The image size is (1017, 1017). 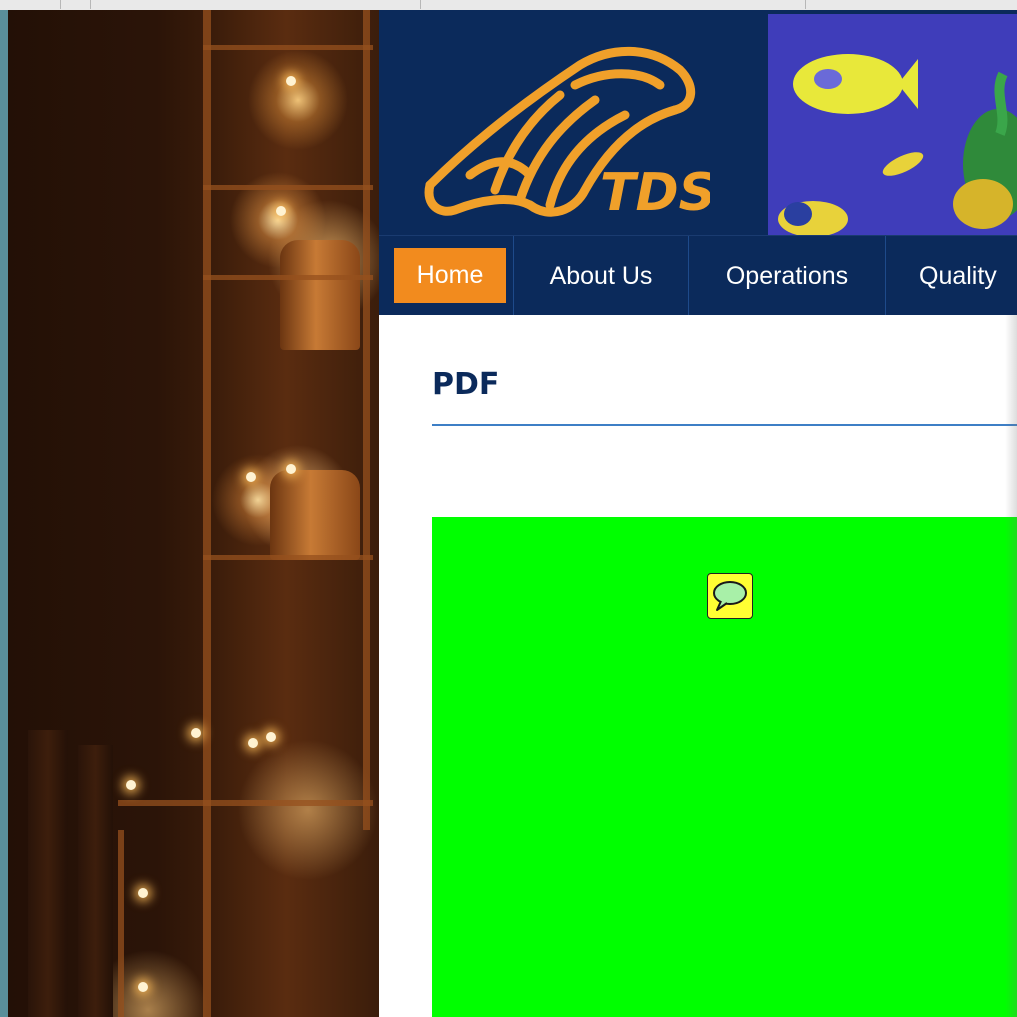 I want to click on main-navigation: Home About Us Operations Quality, so click(x=698, y=275).